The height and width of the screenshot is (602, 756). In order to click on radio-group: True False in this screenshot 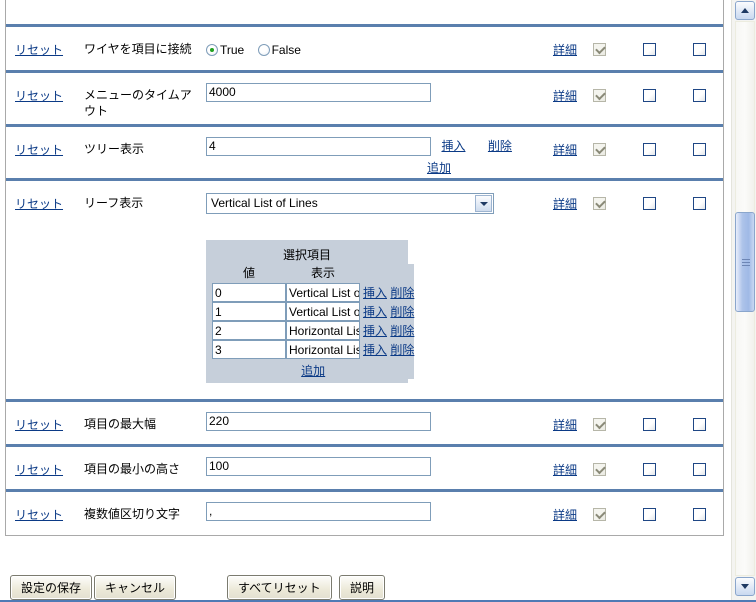, I will do `click(371, 50)`.